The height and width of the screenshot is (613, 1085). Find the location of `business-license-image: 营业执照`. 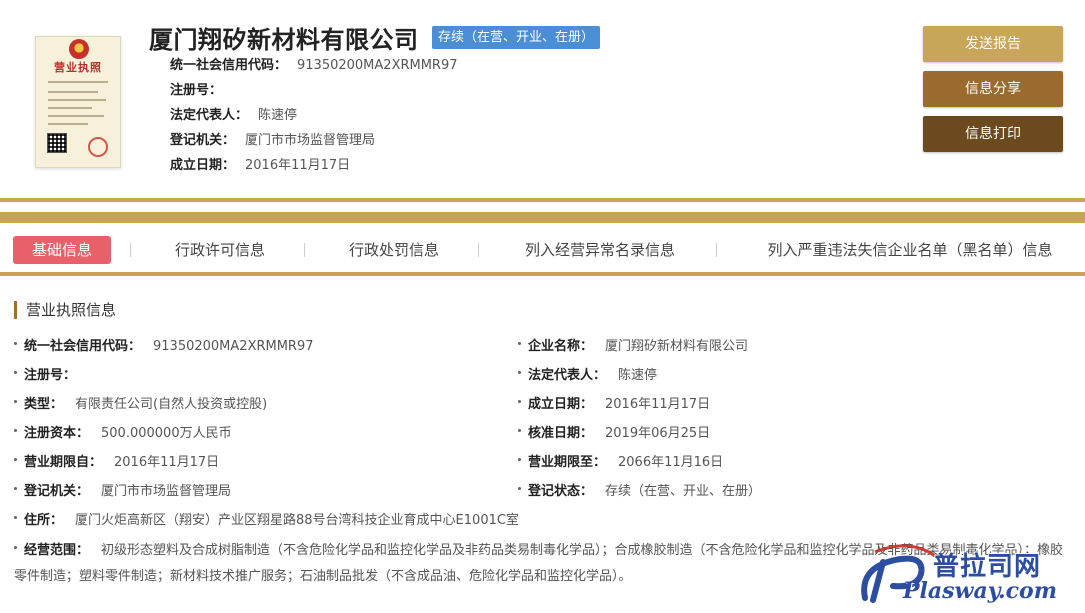

business-license-image: 营业执照 is located at coordinates (78, 102).